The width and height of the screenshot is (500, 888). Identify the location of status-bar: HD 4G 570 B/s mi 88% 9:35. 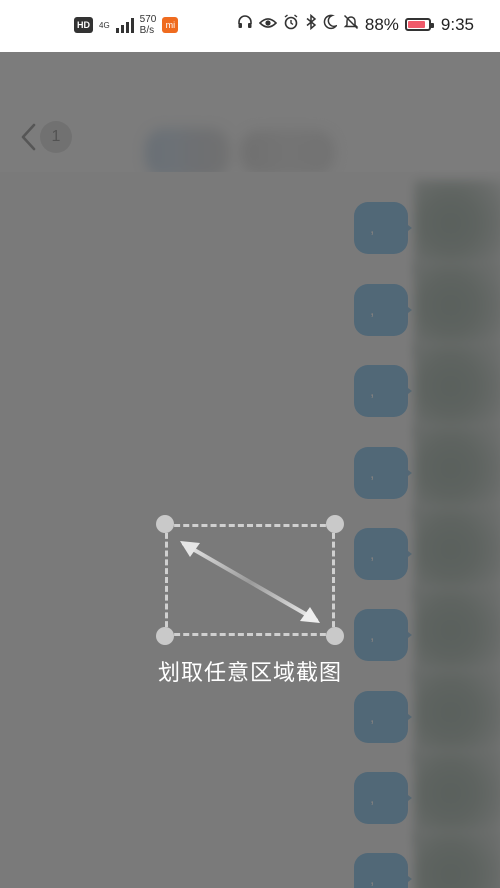
(250, 26).